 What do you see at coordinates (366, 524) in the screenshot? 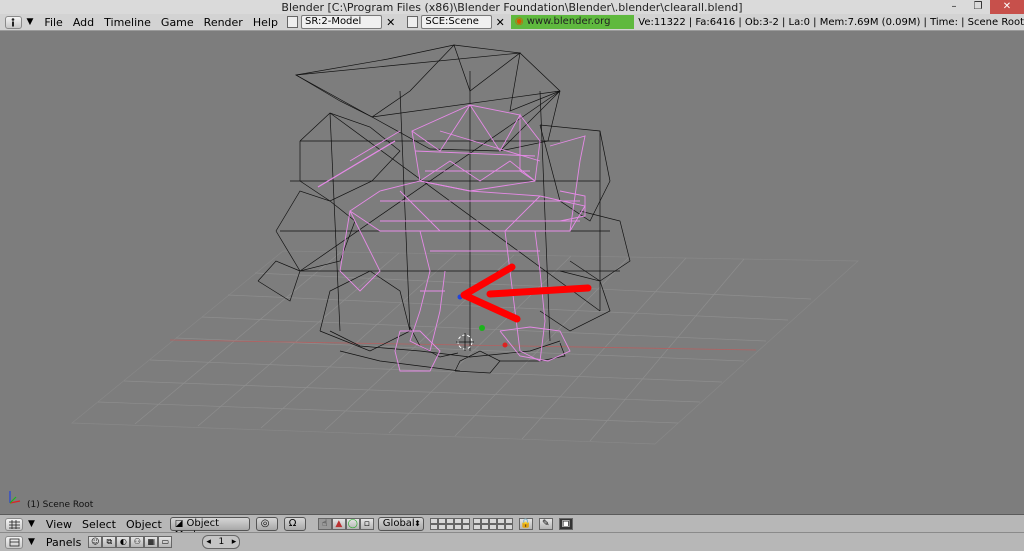
I see `manipulator-scale-icon: ▫` at bounding box center [366, 524].